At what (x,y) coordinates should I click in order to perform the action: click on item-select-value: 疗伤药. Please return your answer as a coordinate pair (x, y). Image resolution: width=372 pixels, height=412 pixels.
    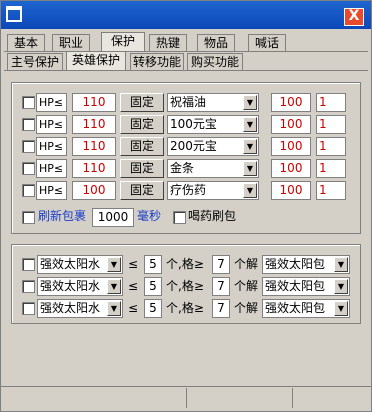
    Looking at the image, I should click on (188, 190).